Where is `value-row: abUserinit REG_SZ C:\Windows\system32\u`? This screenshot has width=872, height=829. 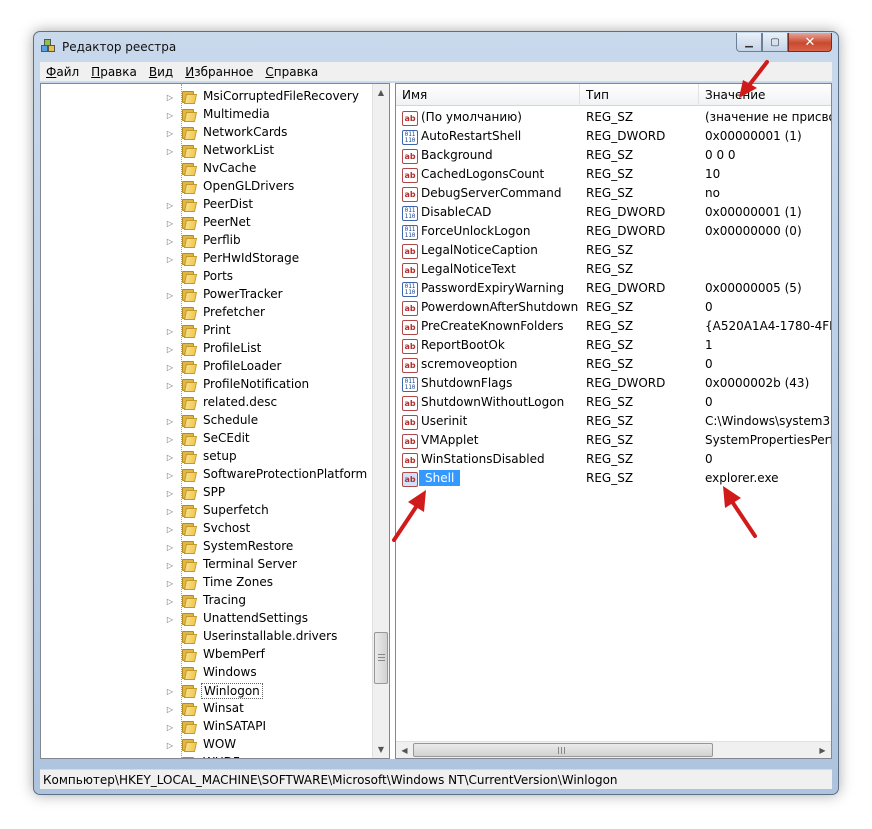 value-row: abUserinit REG_SZ C:\Windows\system32\u is located at coordinates (613, 422).